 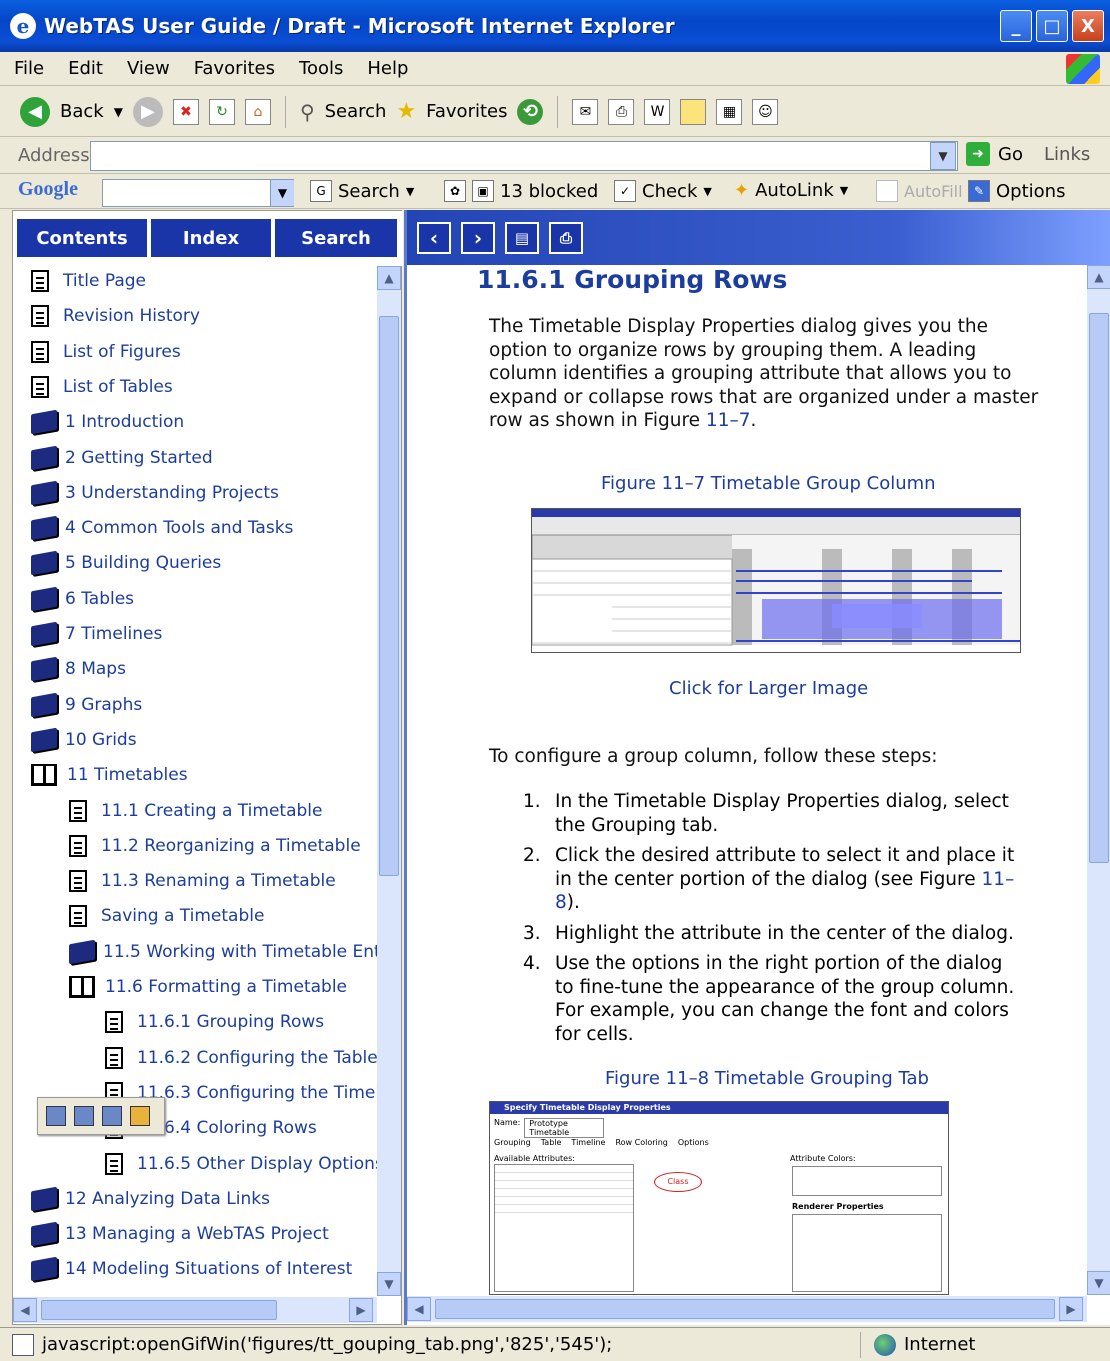 I want to click on content-h-scroll-thumb, so click(x=745, y=1309).